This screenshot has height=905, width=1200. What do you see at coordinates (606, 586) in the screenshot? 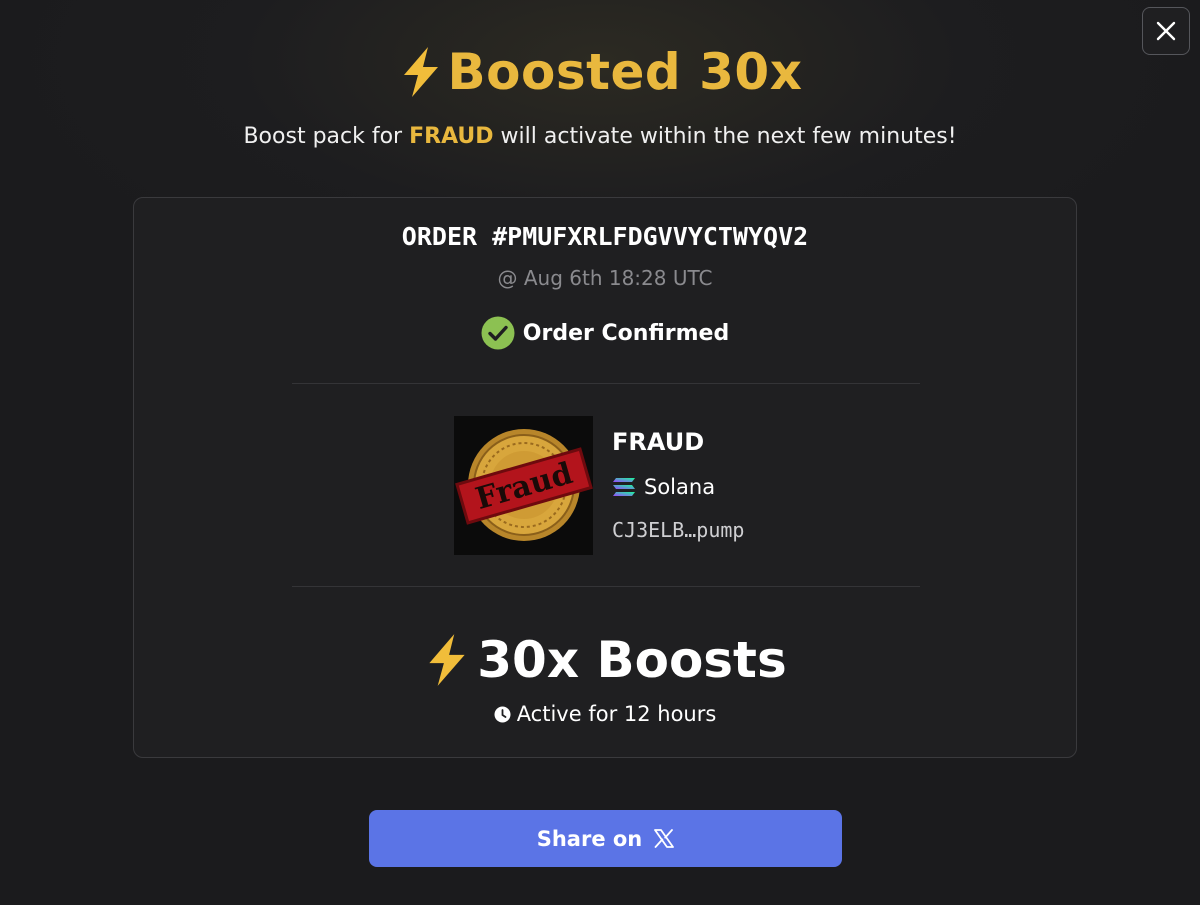
I see `divider-bottom` at bounding box center [606, 586].